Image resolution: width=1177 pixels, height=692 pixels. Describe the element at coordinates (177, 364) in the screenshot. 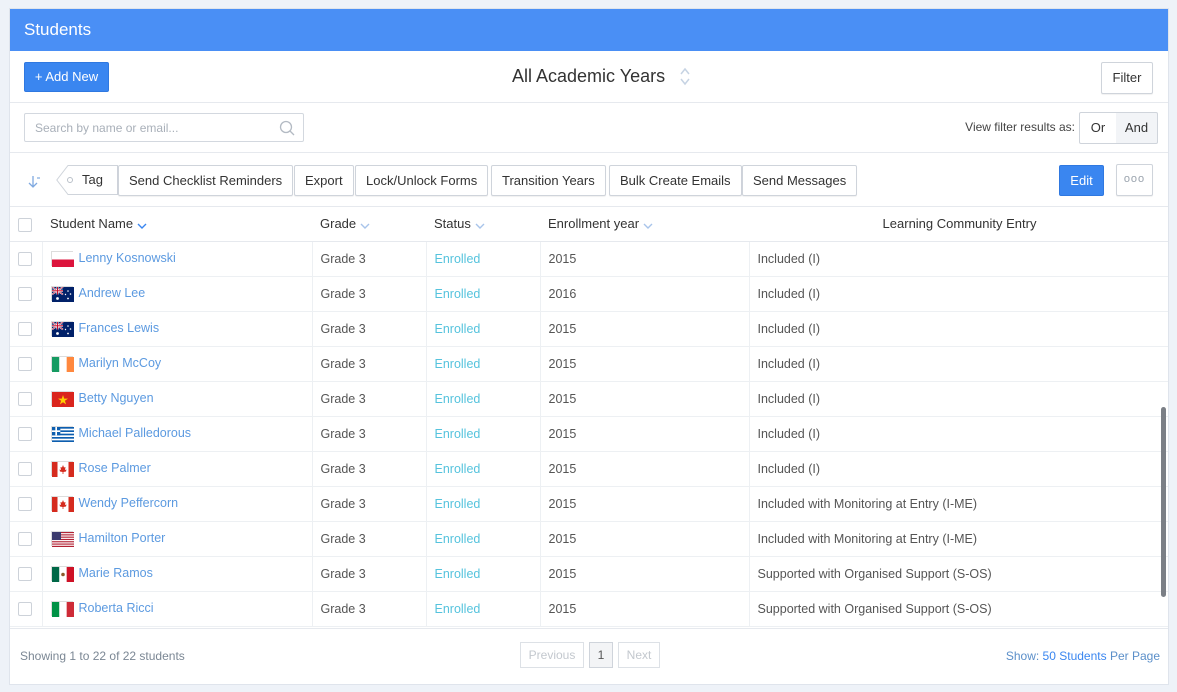

I see `student-name-cell: Marilyn McCoy` at that location.